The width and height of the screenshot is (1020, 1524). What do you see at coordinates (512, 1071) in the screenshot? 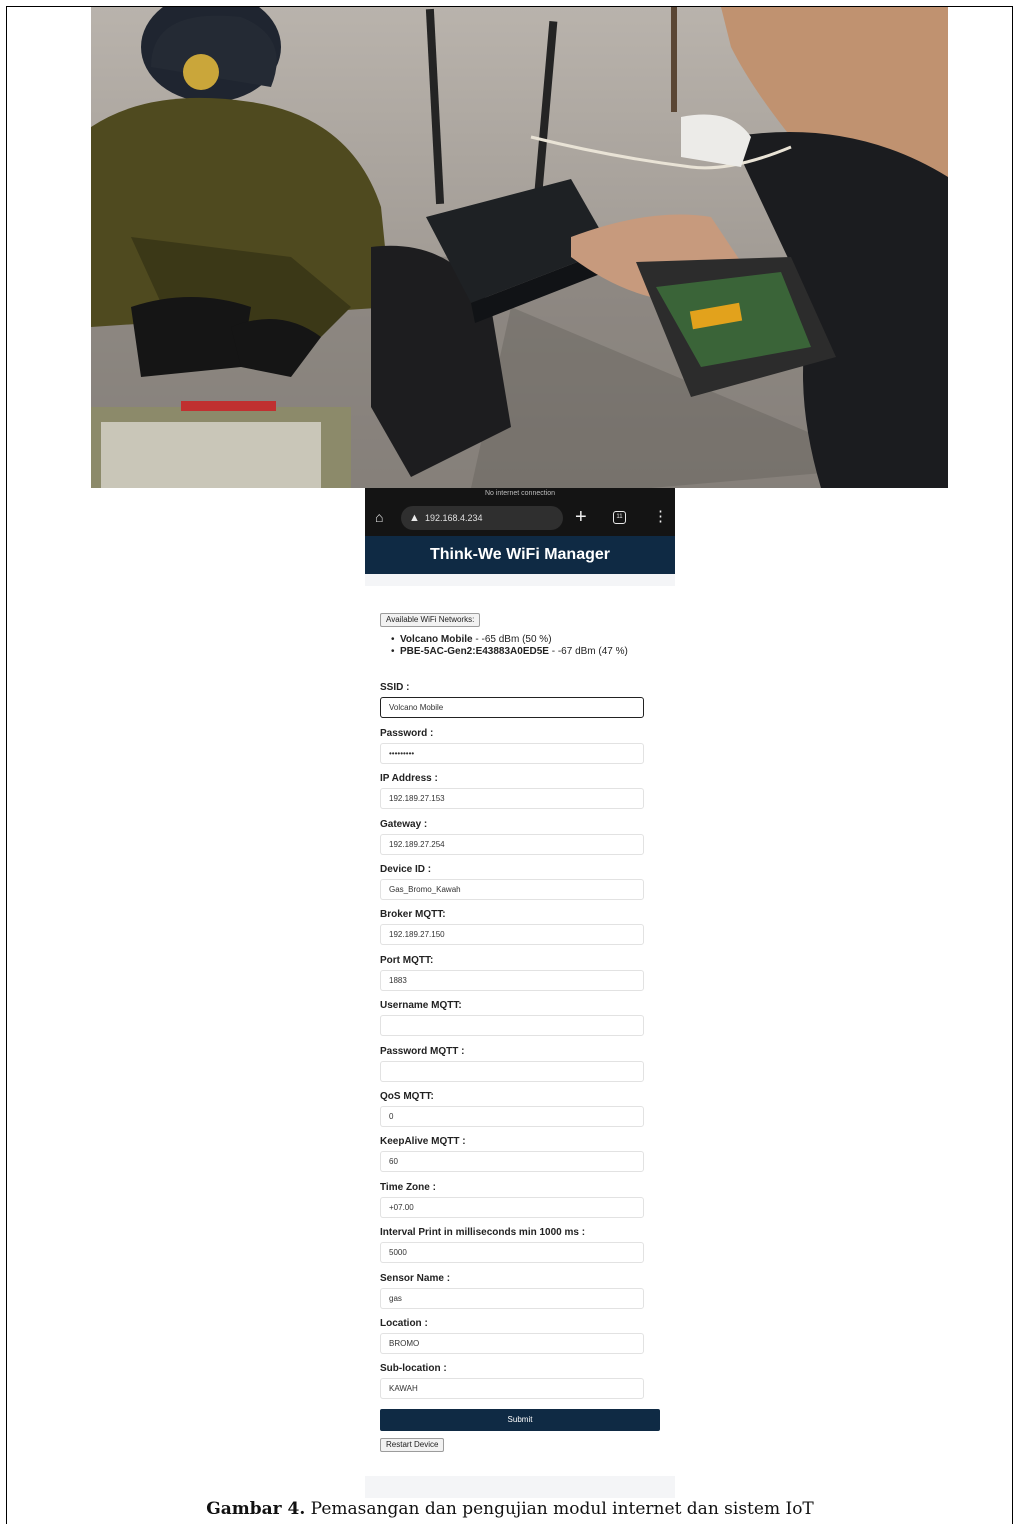
I see `password-mqtt-field` at bounding box center [512, 1071].